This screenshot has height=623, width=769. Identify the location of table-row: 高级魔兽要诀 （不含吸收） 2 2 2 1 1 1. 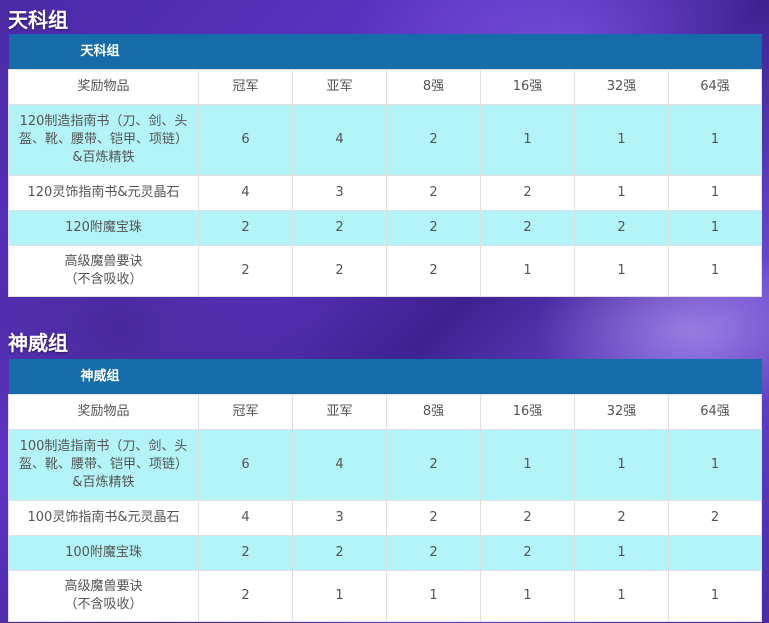
(385, 271).